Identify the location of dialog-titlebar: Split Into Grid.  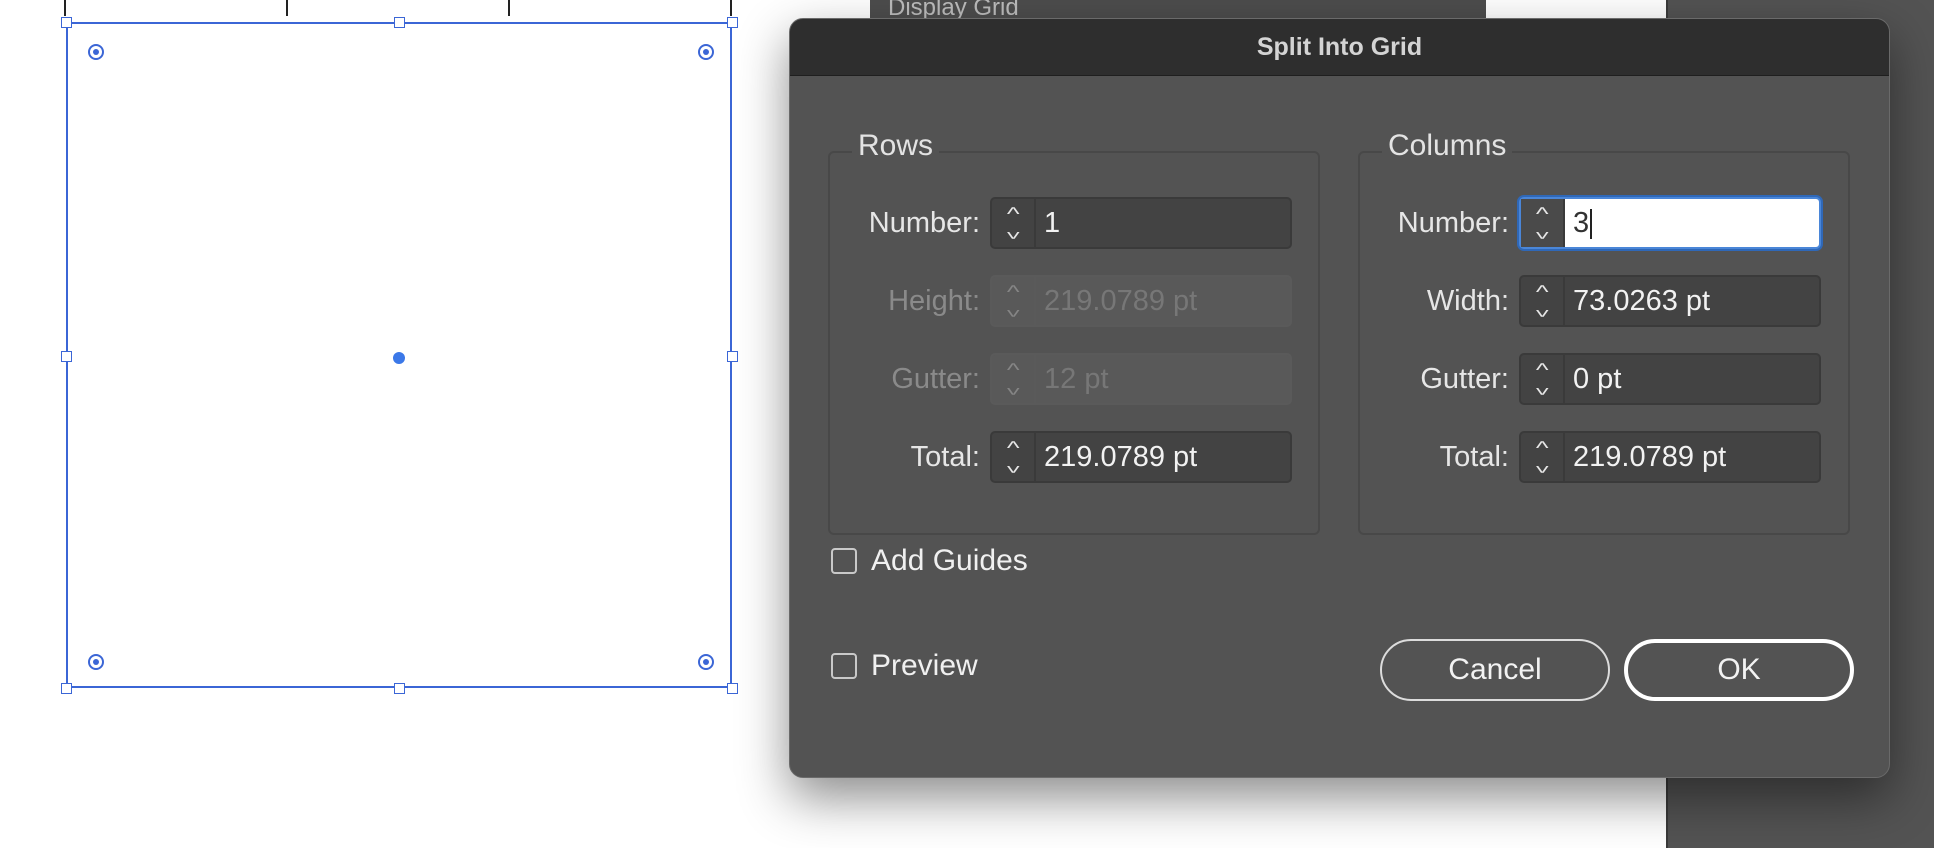
(1339, 47).